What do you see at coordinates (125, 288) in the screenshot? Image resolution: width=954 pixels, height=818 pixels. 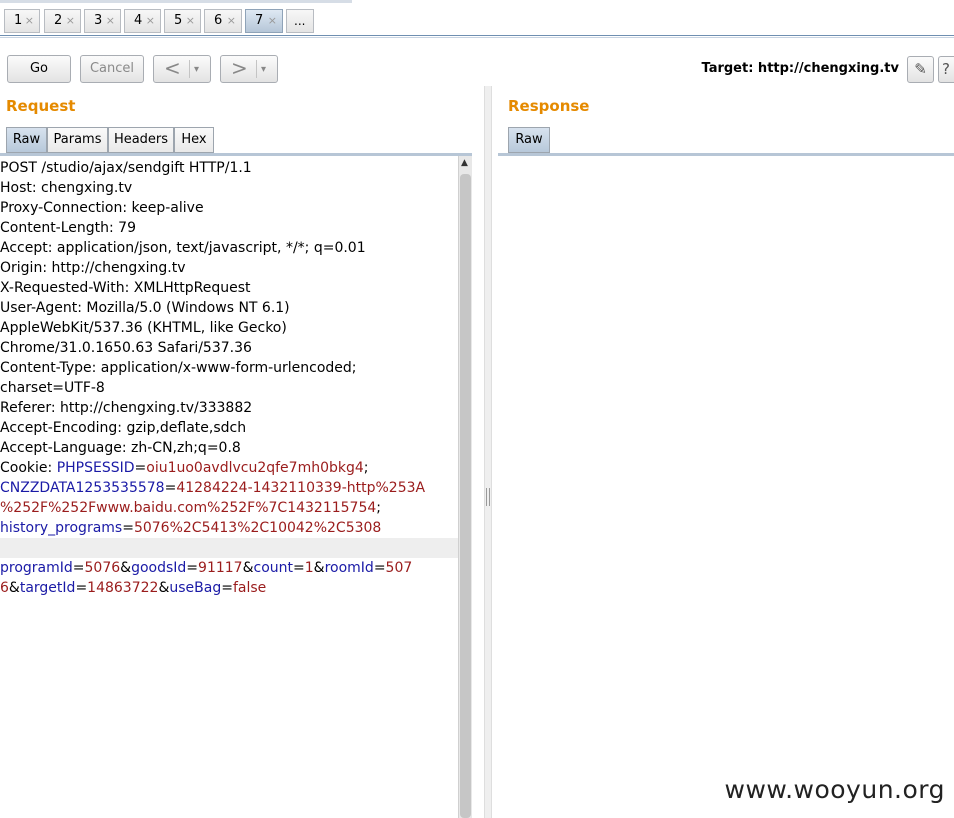 I see `line-text: X-Requested-With: XMLHttpRequest` at bounding box center [125, 288].